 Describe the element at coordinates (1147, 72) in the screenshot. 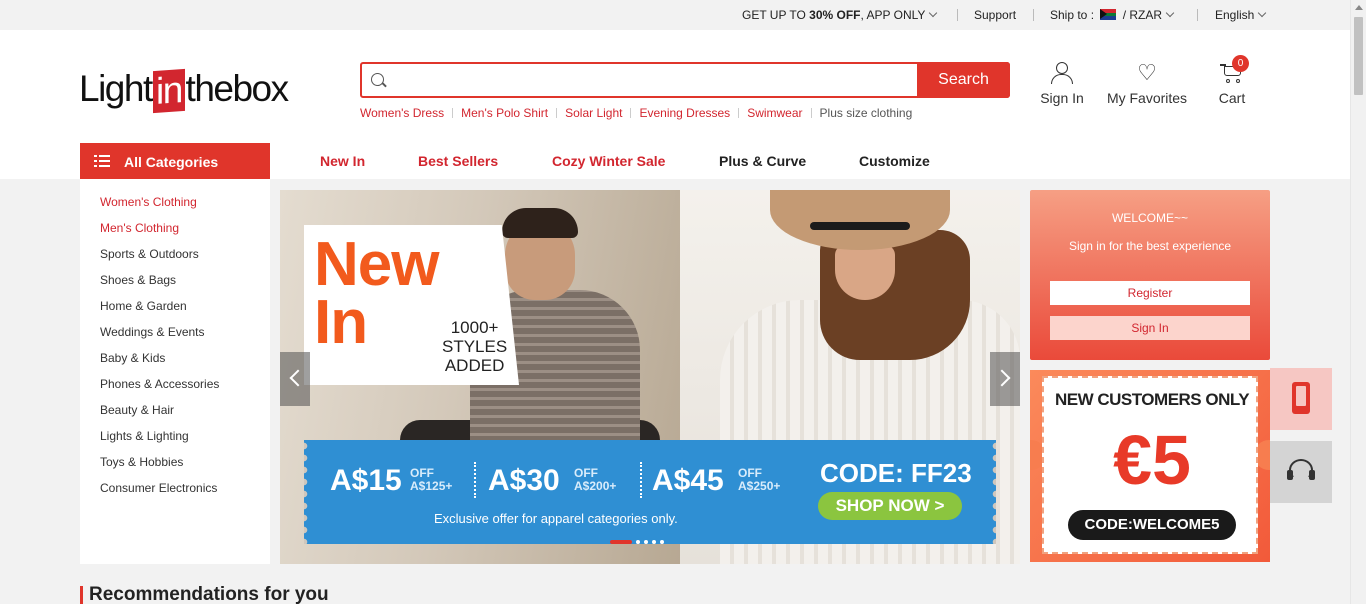

I see `heart-icon: ♡` at that location.